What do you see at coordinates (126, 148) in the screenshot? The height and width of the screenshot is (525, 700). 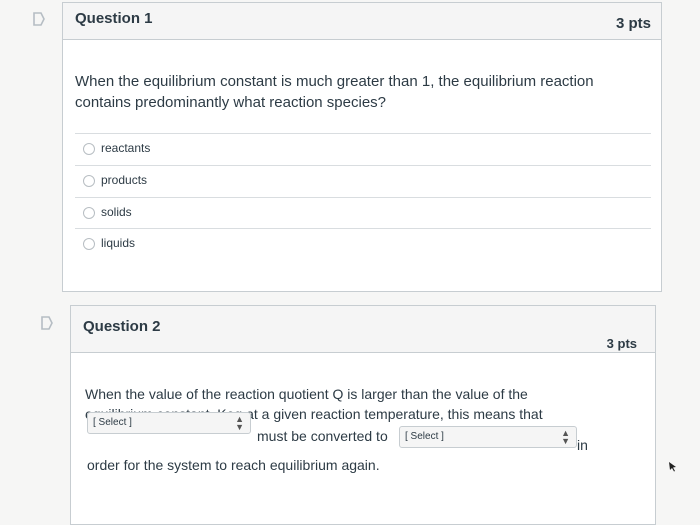 I see `answer-label: reactants` at bounding box center [126, 148].